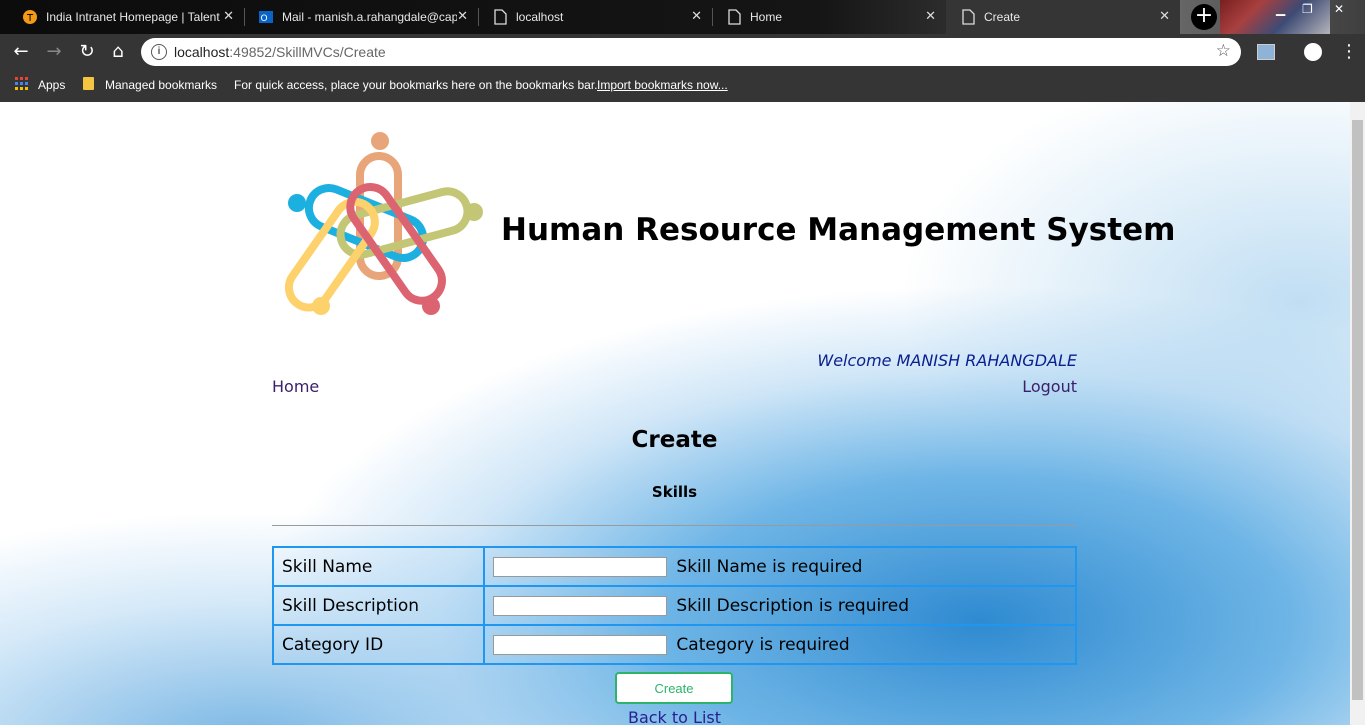 The image size is (1365, 725). Describe the element at coordinates (580, 566) in the screenshot. I see `skill-name-input` at that location.